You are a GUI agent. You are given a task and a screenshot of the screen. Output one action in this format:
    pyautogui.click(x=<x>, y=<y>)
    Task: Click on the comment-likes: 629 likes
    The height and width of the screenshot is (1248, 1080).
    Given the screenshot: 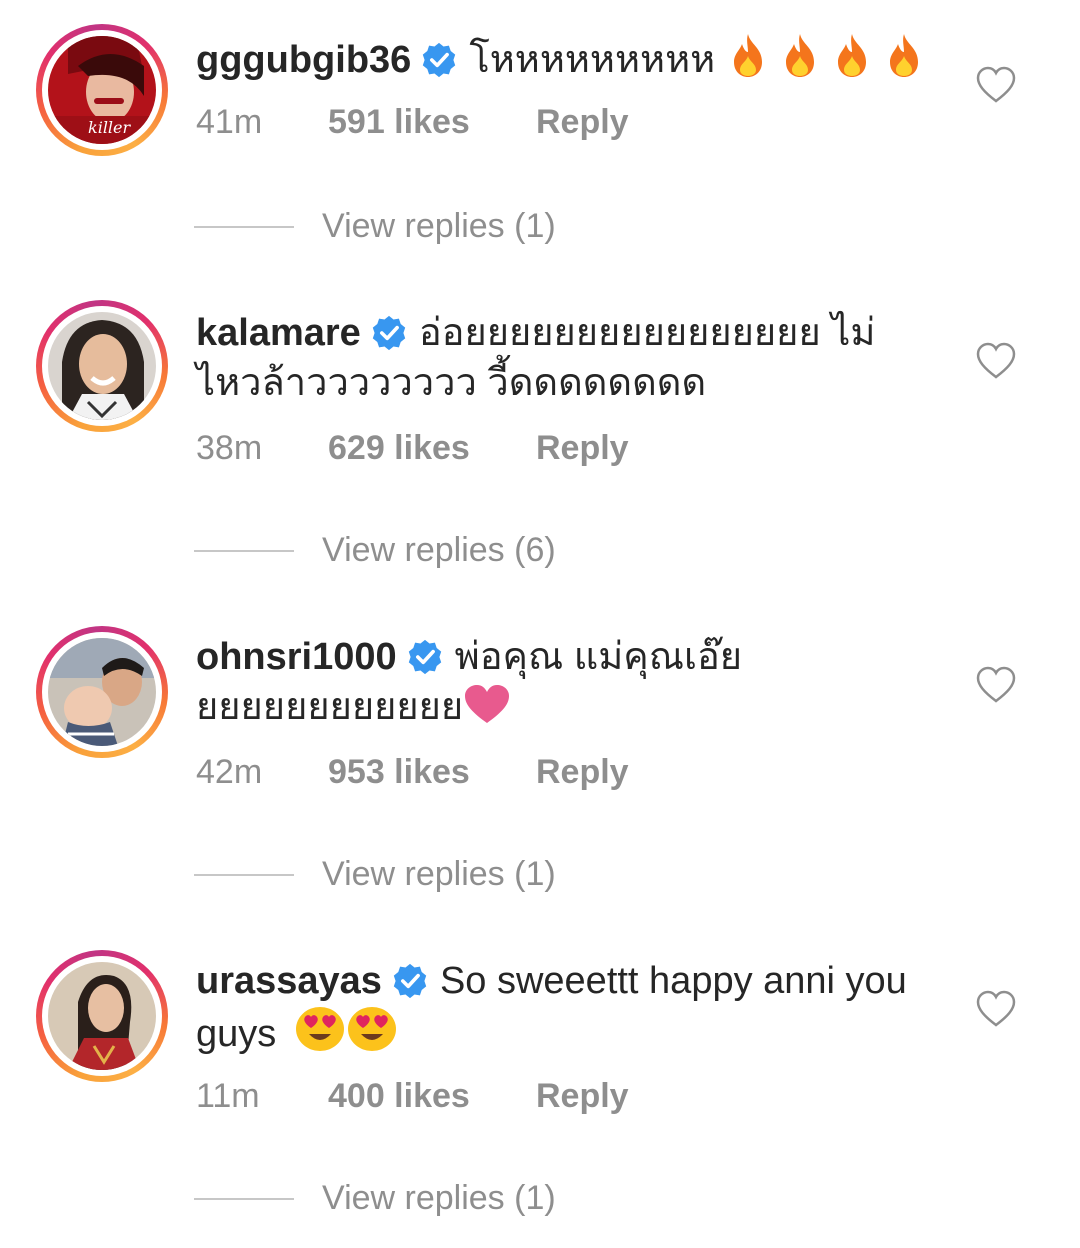 What is the action you would take?
    pyautogui.click(x=399, y=448)
    